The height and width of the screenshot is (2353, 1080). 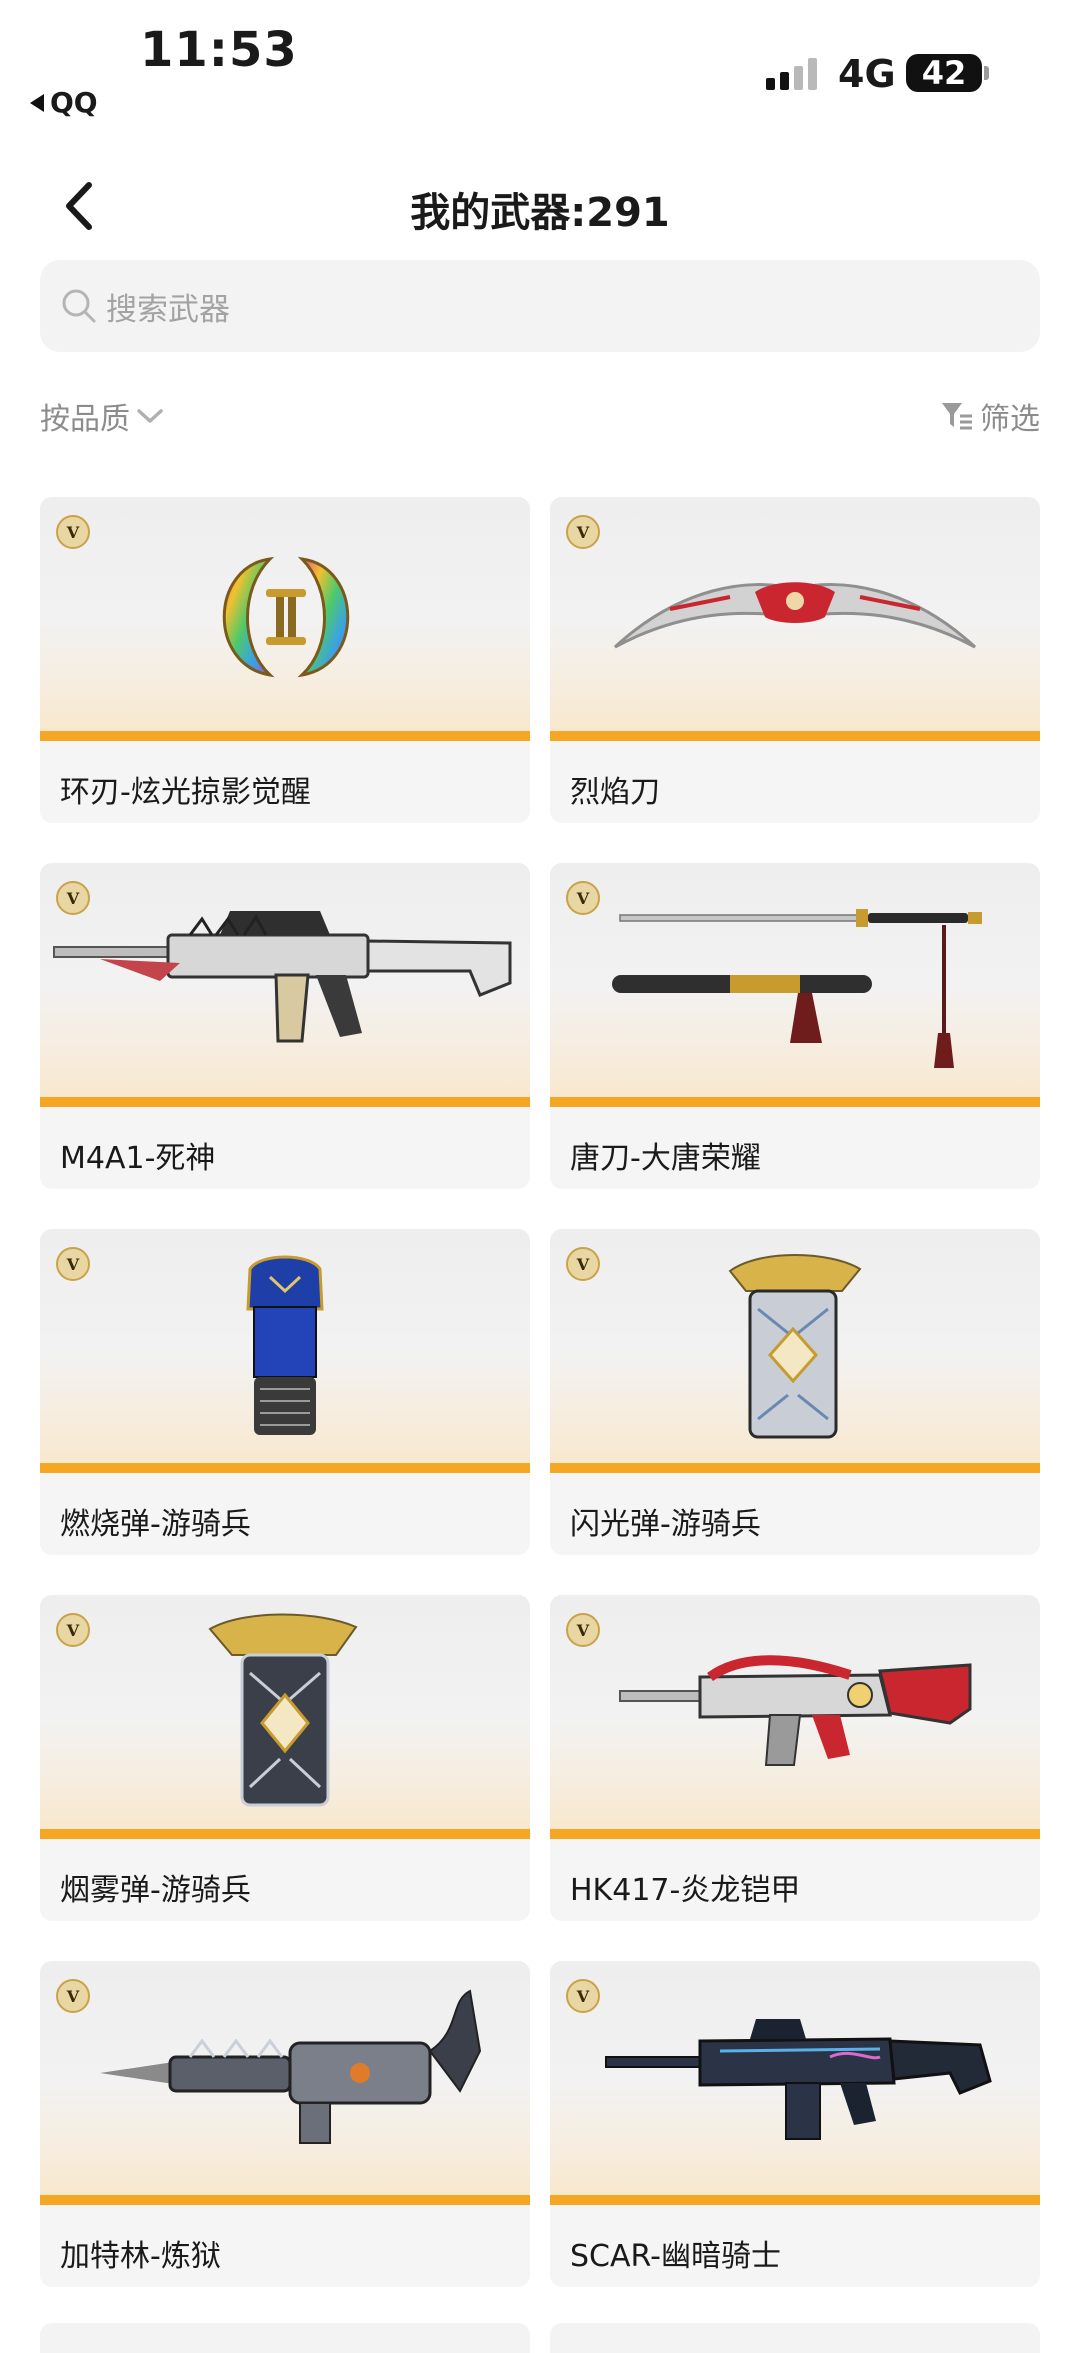 I want to click on page-header: 我的武器:291, so click(x=540, y=205).